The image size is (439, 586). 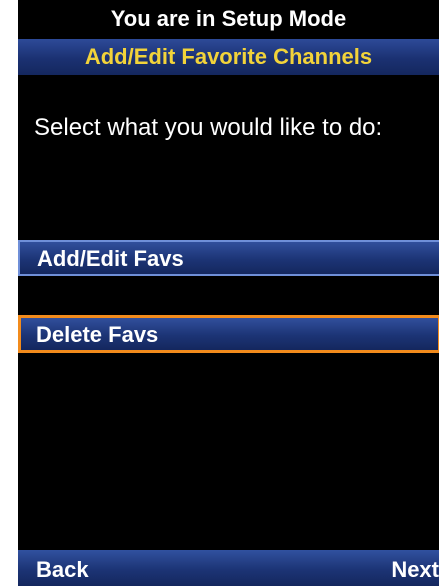 What do you see at coordinates (228, 334) in the screenshot?
I see `menu-item-delete-favs: Delete Favs` at bounding box center [228, 334].